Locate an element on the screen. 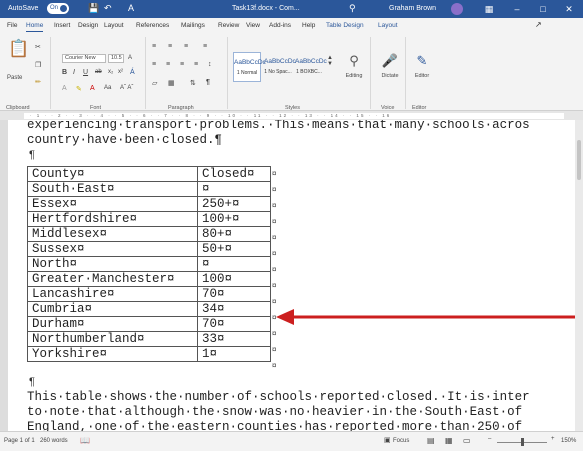 This screenshot has width=583, height=451. user-name: Graham Brown is located at coordinates (412, 8).